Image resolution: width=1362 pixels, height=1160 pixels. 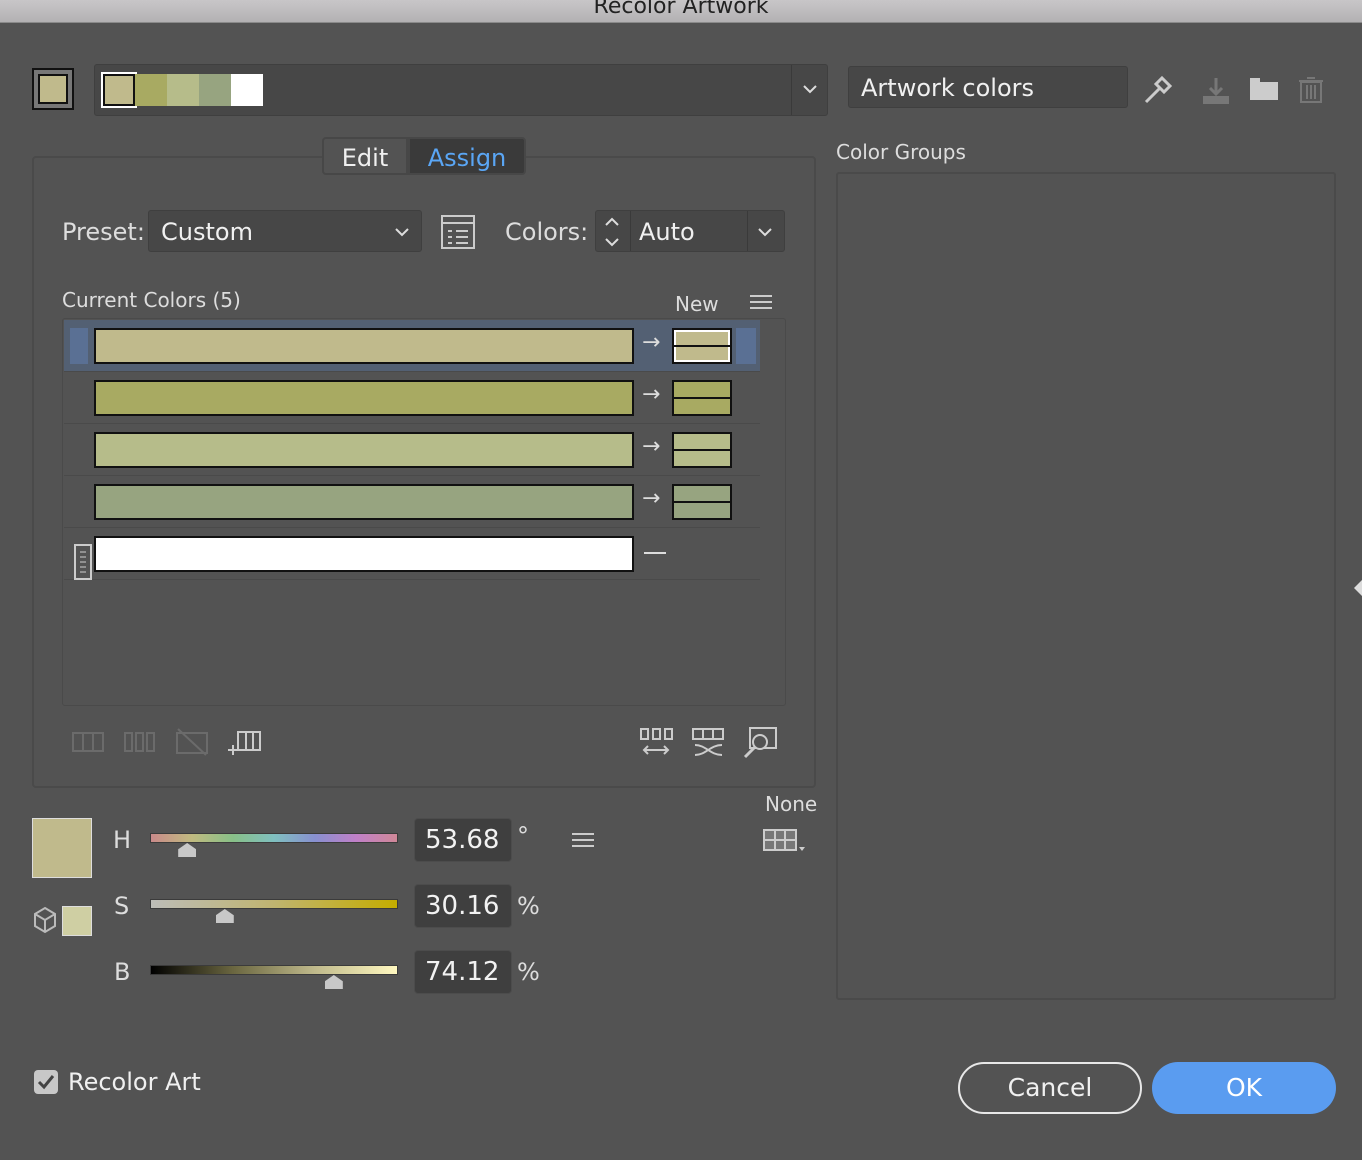 I want to click on no-new-color-dash, so click(x=655, y=553).